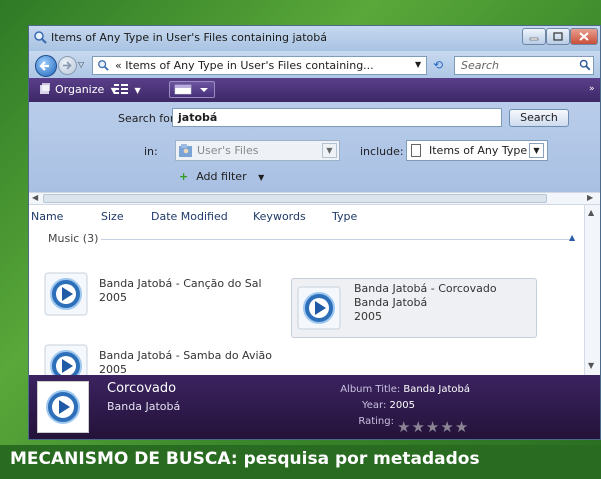 The image size is (601, 479). I want to click on scroll-down-icon: ▼, so click(591, 365).